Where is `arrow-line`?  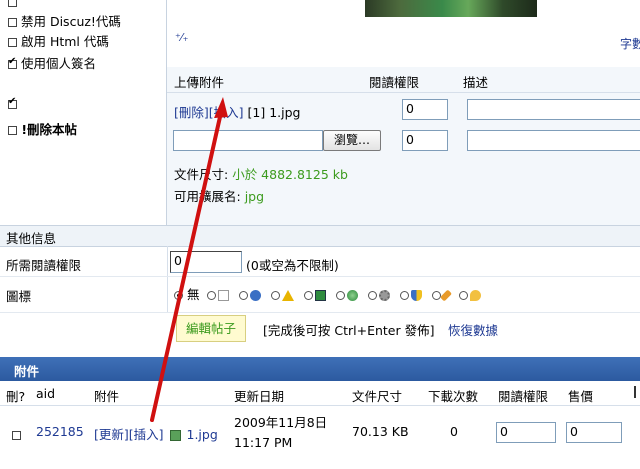
arrow-line is located at coordinates (187, 264).